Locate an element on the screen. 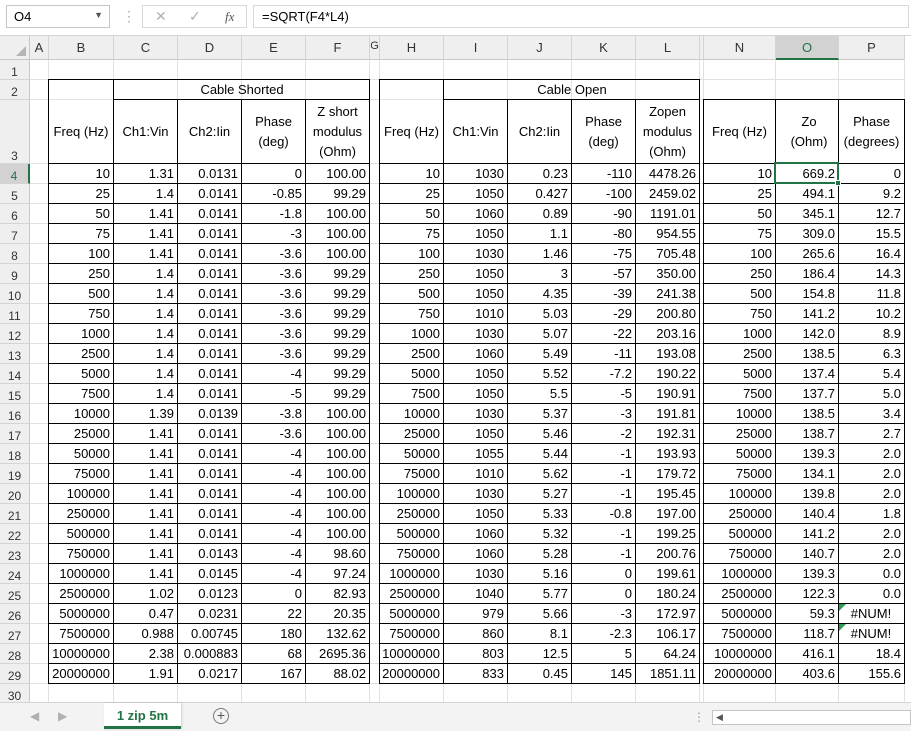 Image resolution: width=911 pixels, height=731 pixels. add-sheet-icon: + is located at coordinates (221, 716).